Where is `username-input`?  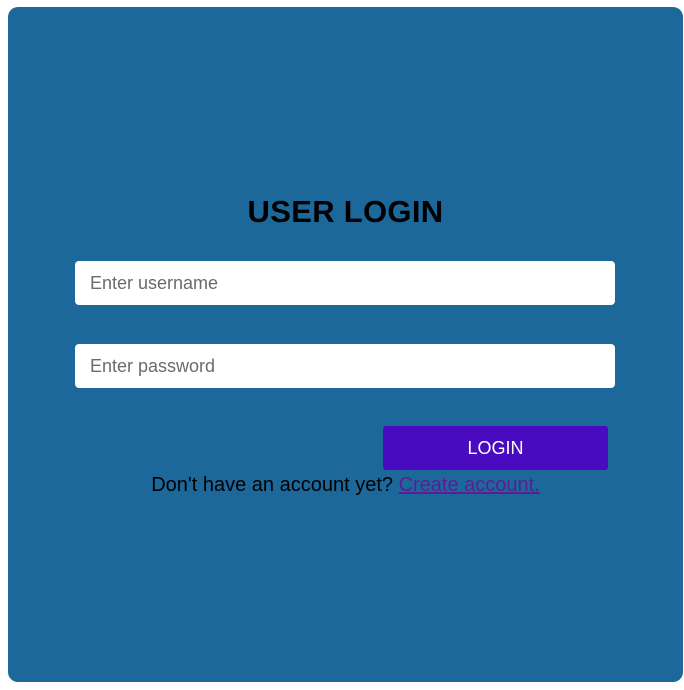 username-input is located at coordinates (345, 283).